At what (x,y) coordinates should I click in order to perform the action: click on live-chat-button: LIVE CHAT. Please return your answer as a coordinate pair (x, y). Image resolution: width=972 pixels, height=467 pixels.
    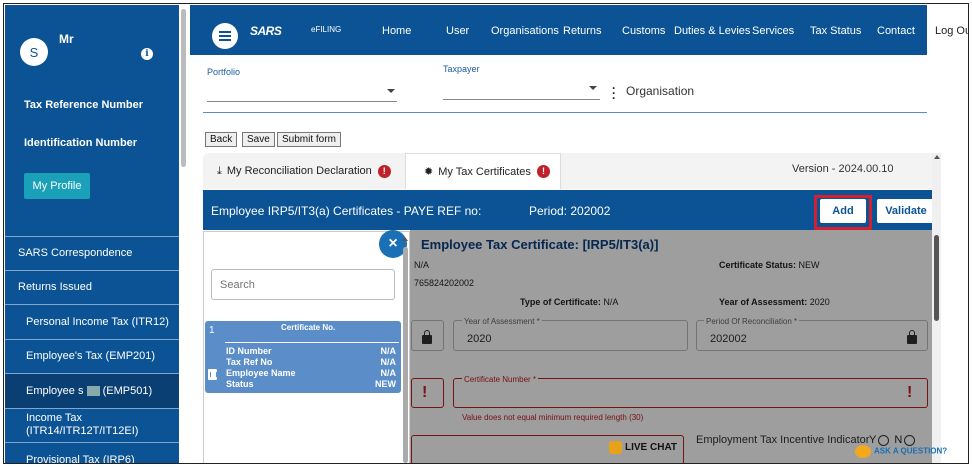
    Looking at the image, I should click on (643, 447).